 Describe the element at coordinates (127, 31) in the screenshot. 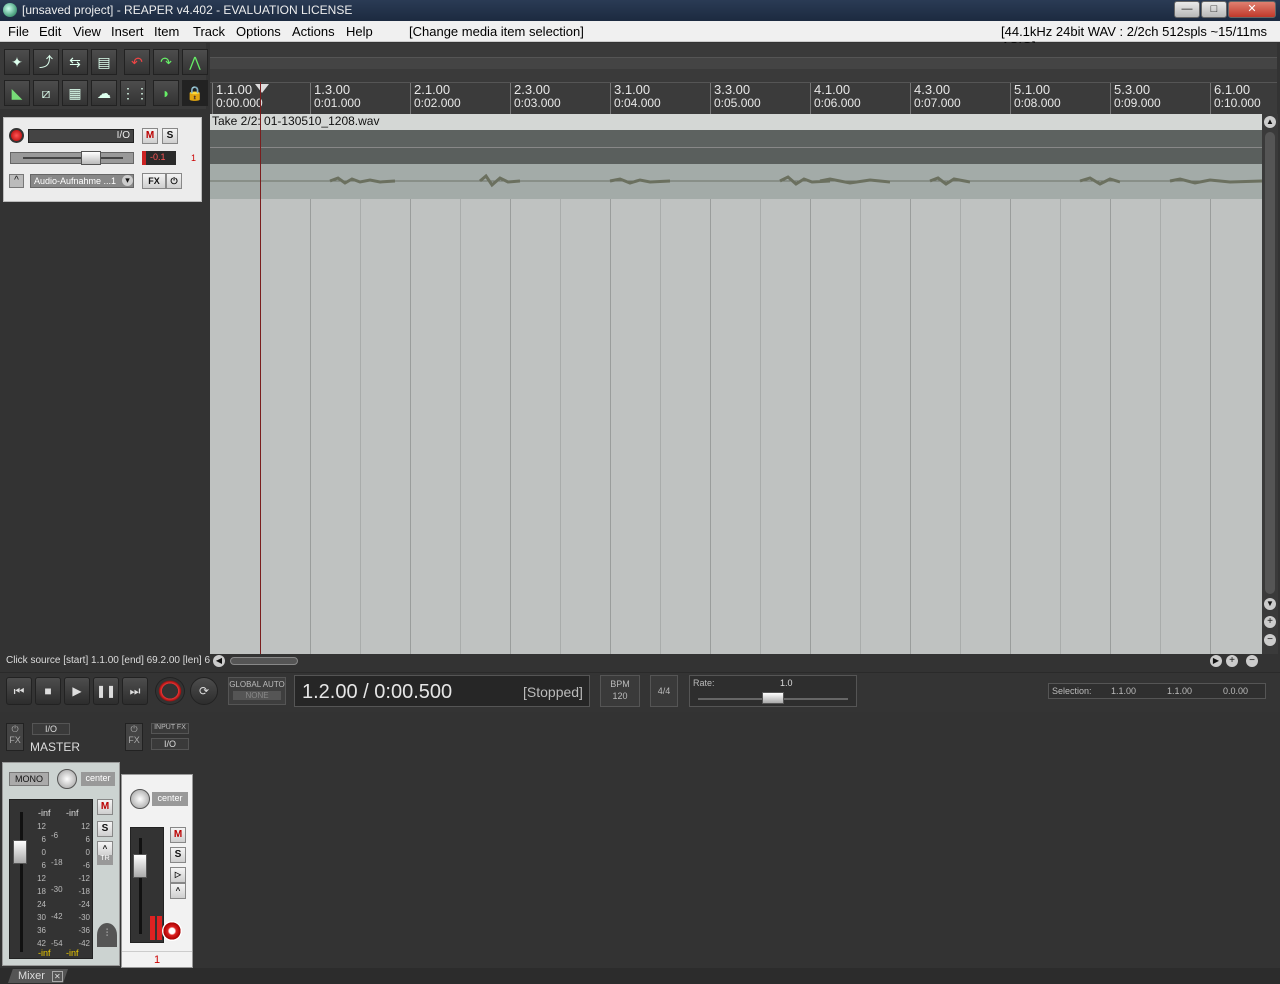

I see `menu-insert: Insert` at that location.